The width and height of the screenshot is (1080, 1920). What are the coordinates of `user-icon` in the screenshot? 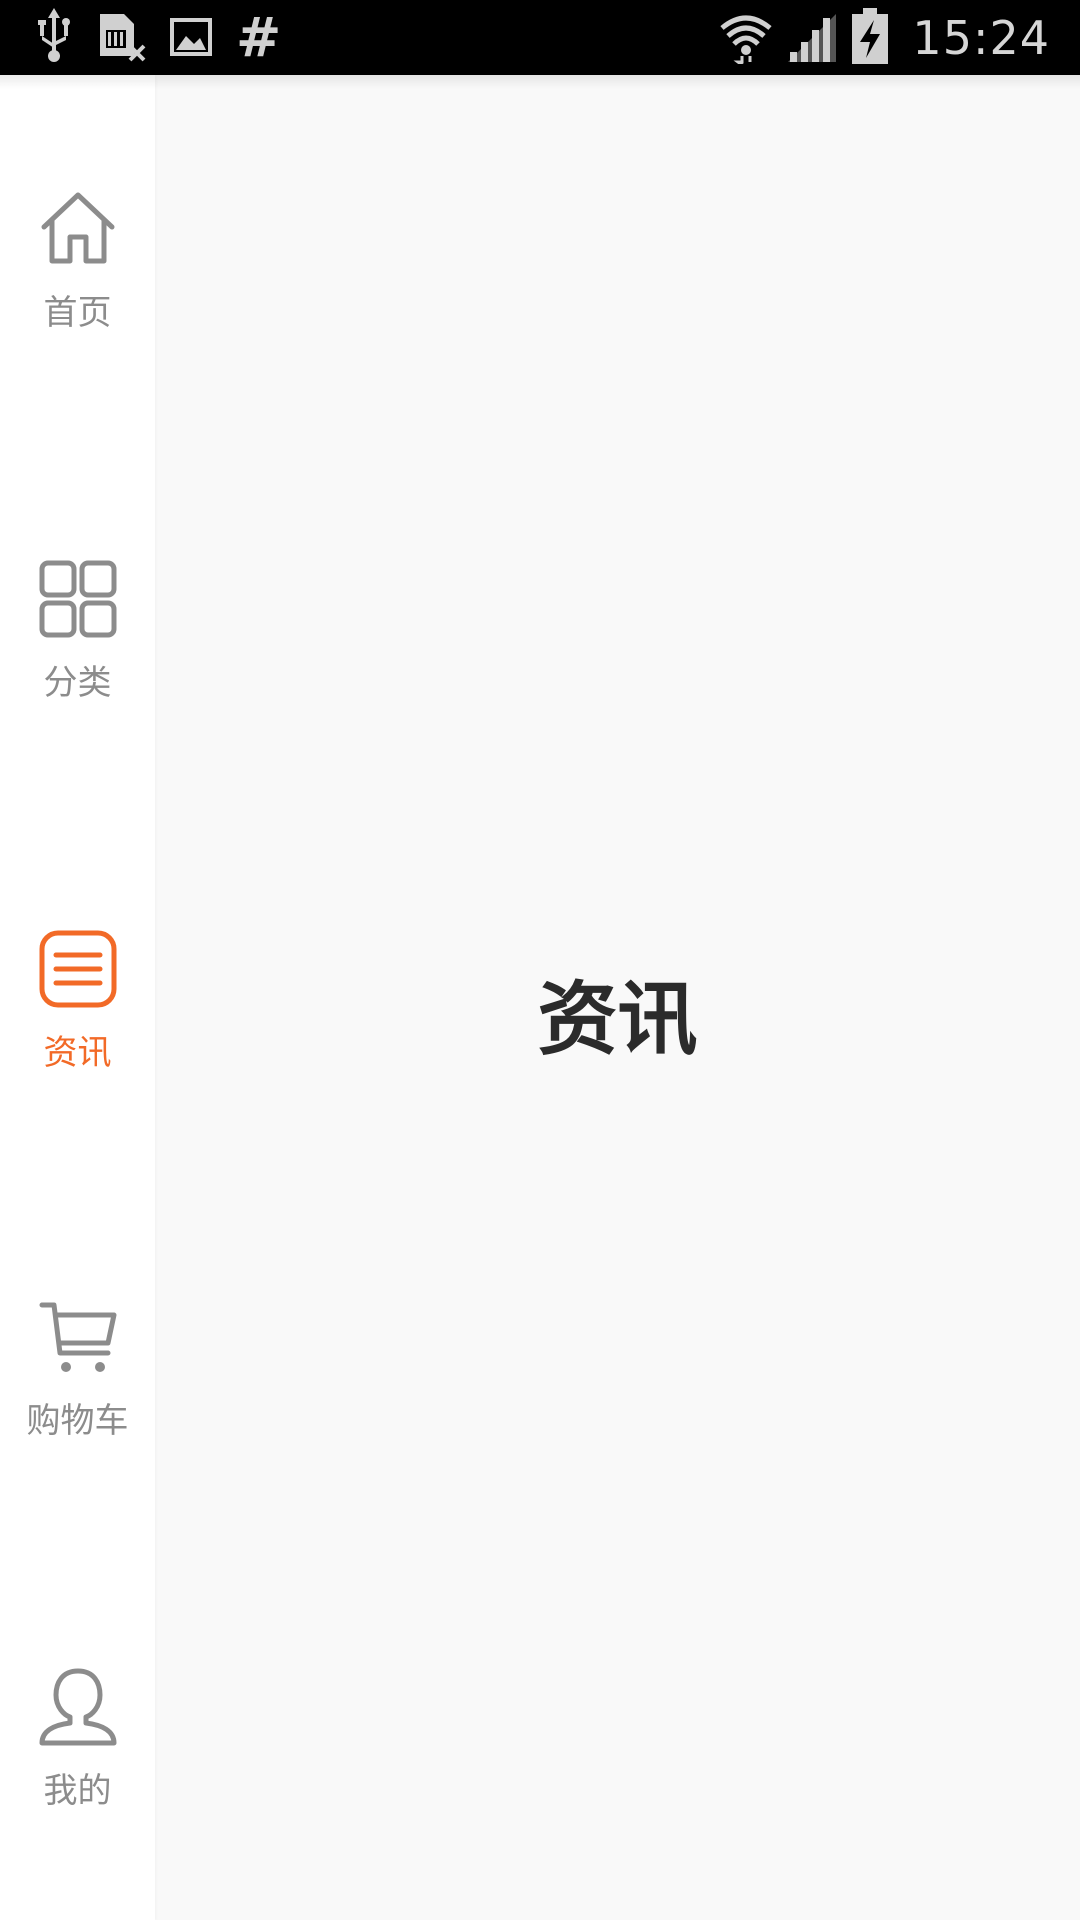 It's located at (78, 1707).